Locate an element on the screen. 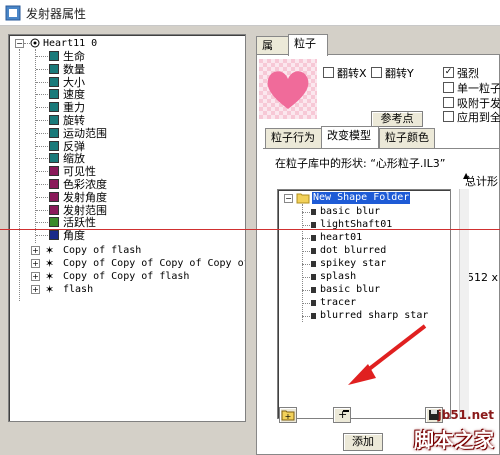 The width and height of the screenshot is (500, 455). watermark: jb51.net 脚本之家 is located at coordinates (442, 430).